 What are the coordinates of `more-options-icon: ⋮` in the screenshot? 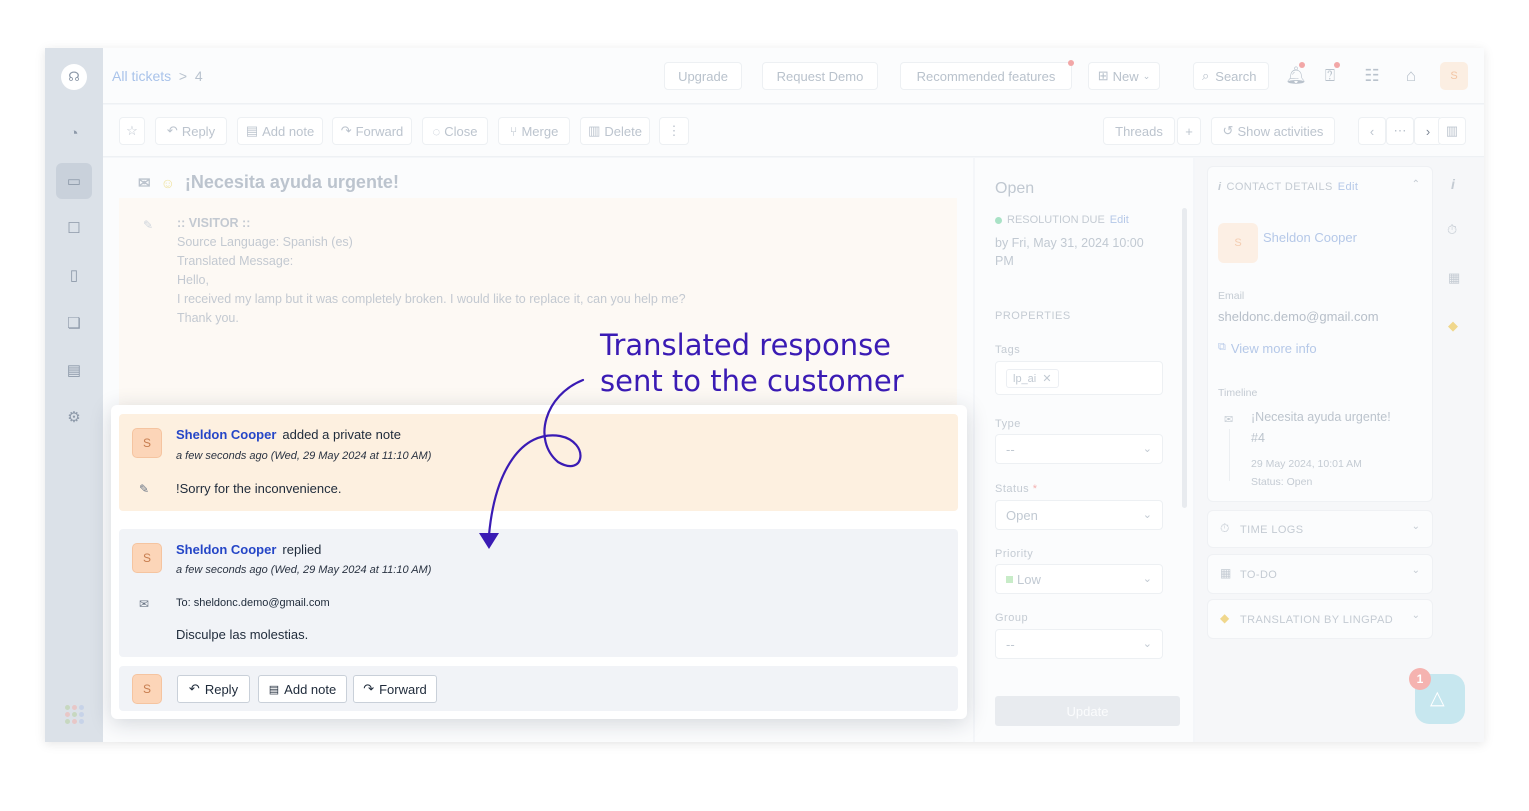 It's located at (674, 131).